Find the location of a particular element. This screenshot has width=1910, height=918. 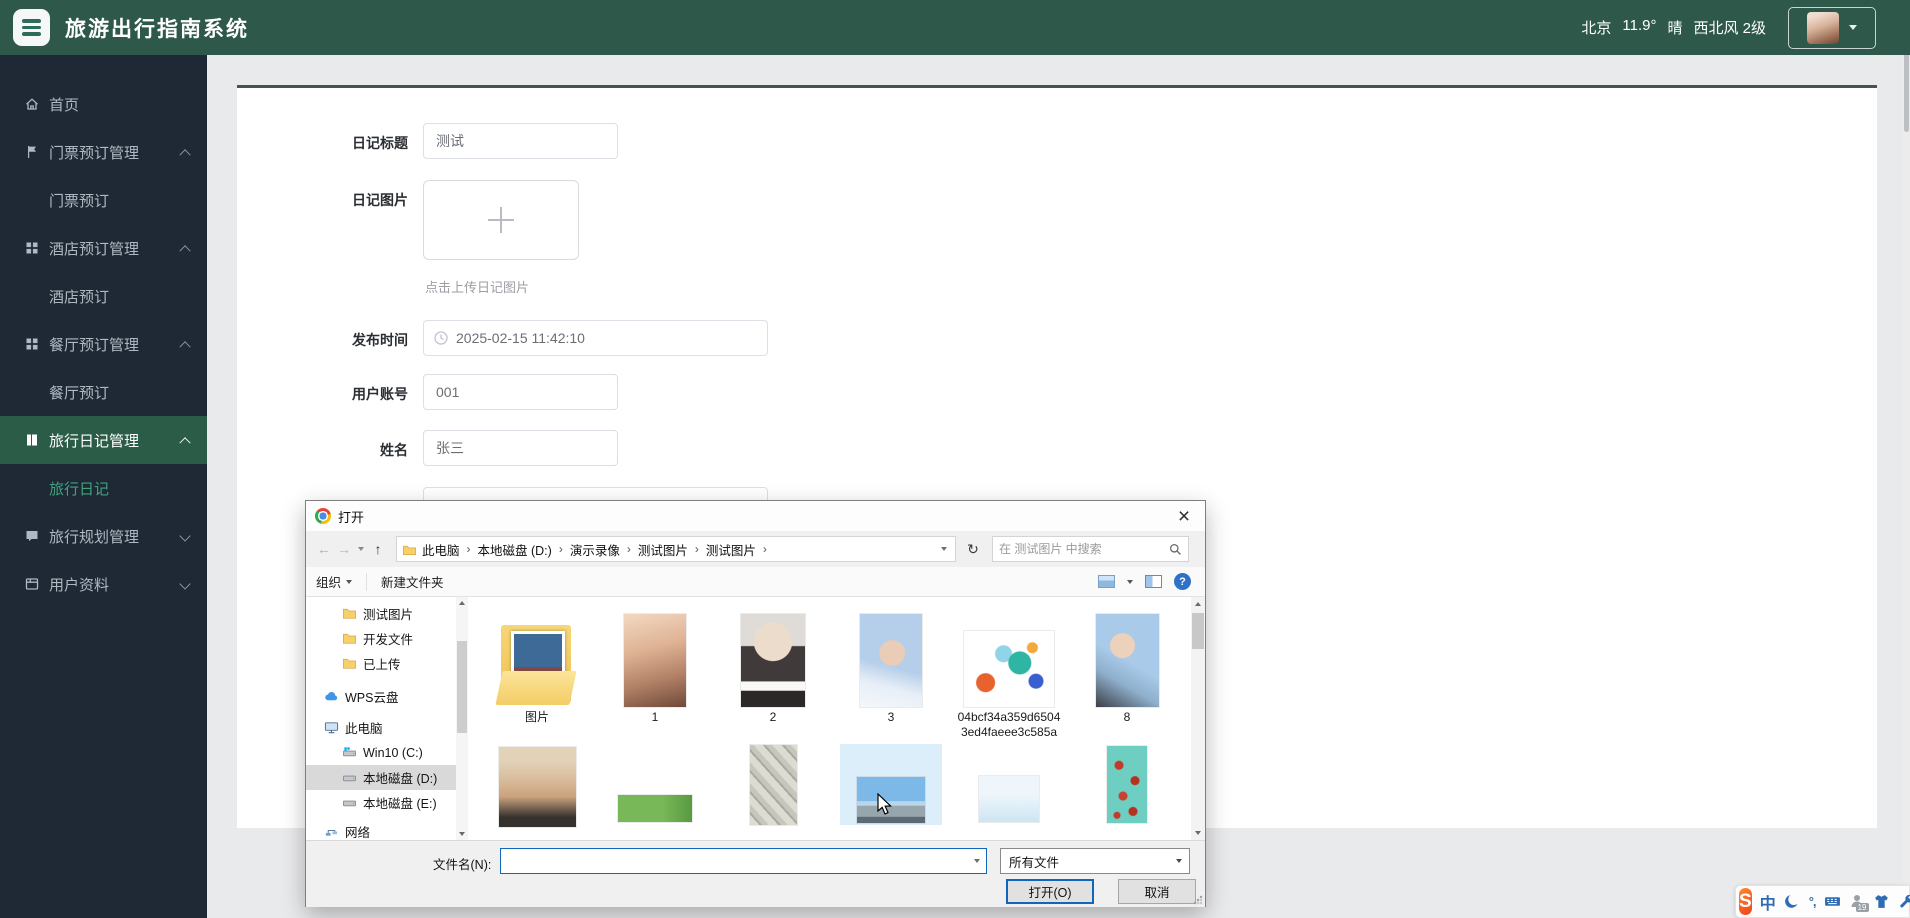

tree-item-folder: 开发文件 is located at coordinates (387, 638).